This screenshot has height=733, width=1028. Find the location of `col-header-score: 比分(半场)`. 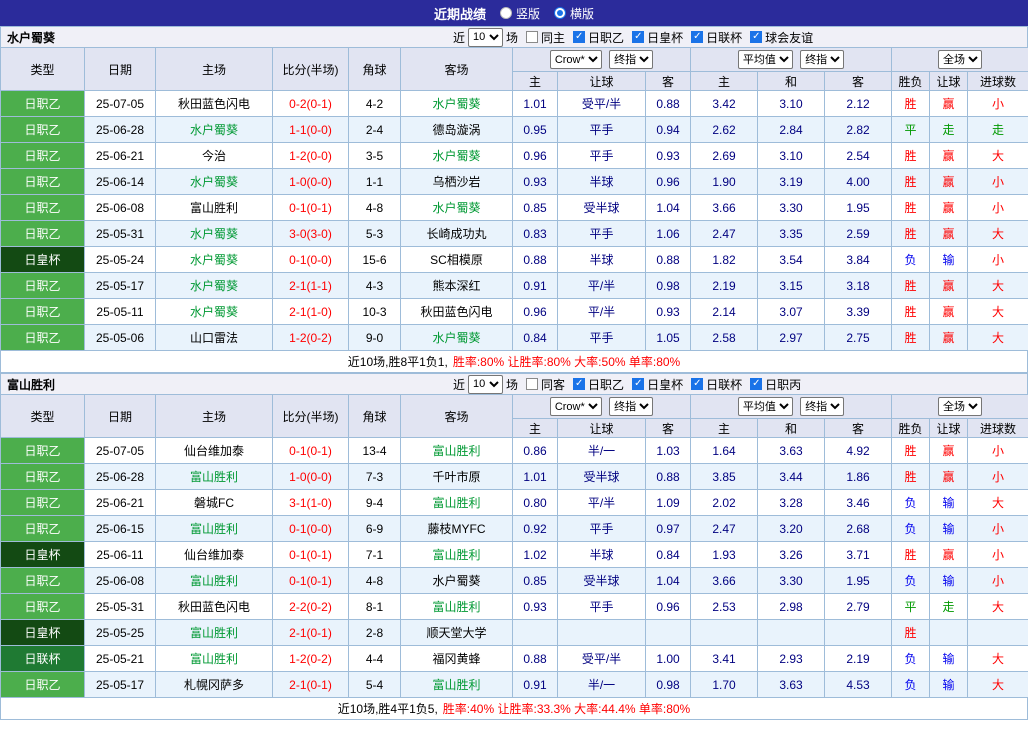

col-header-score: 比分(半场) is located at coordinates (310, 69).